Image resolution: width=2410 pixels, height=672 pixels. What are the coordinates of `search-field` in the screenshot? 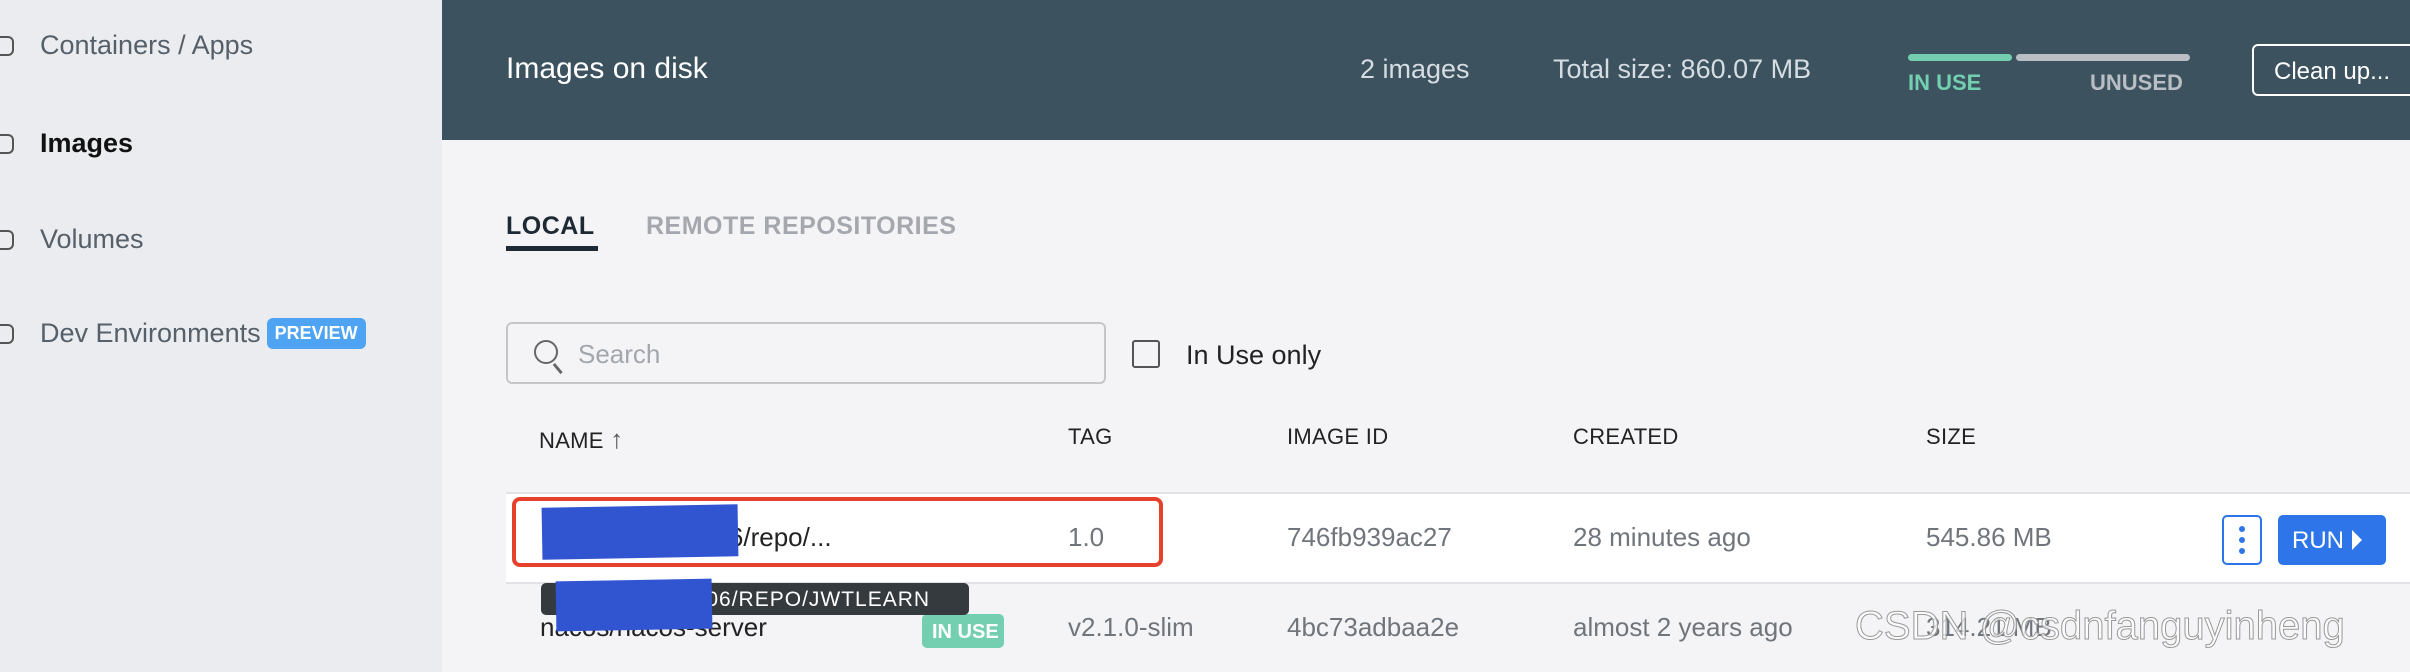 It's located at (806, 353).